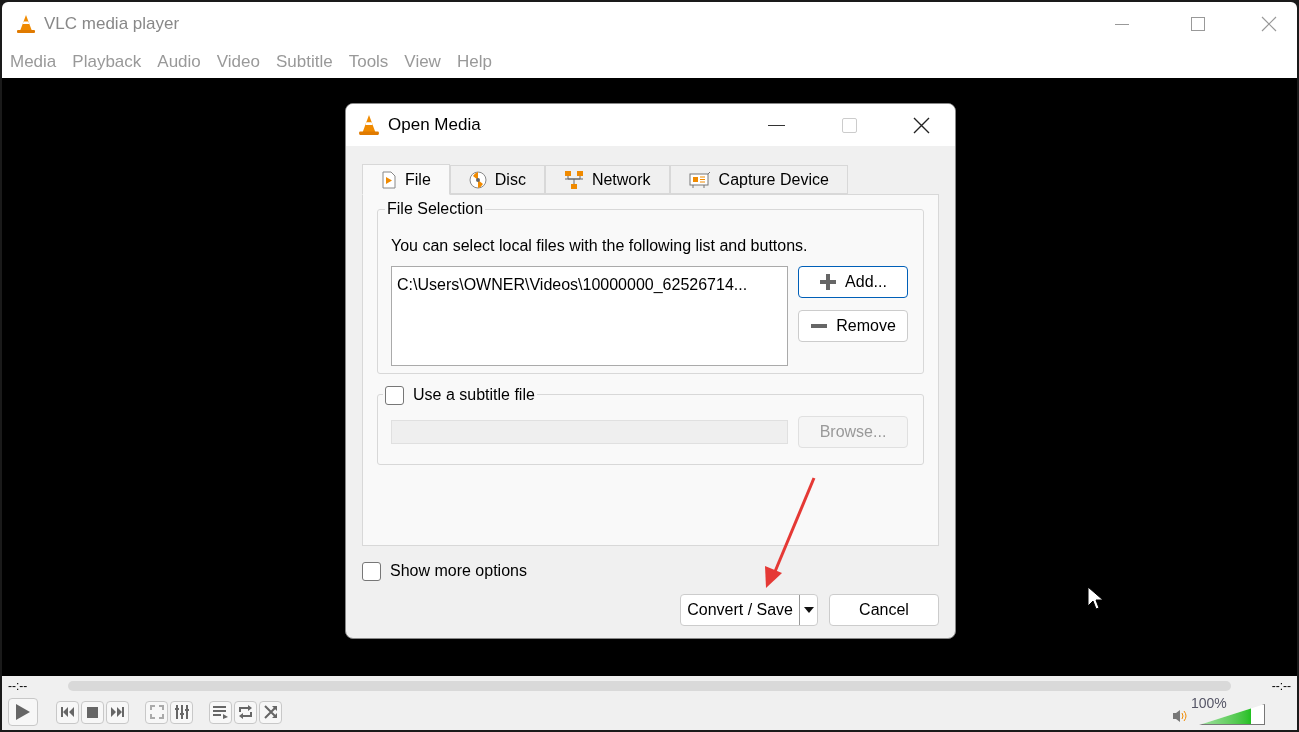 Image resolution: width=1299 pixels, height=732 pixels. I want to click on tab: Network, so click(607, 179).